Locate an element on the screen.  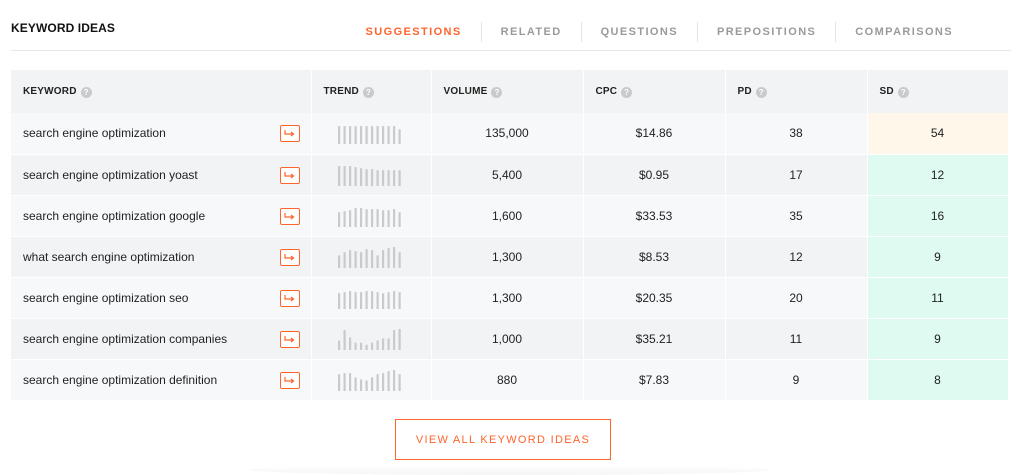
volume-cell: 1,000 is located at coordinates (507, 339).